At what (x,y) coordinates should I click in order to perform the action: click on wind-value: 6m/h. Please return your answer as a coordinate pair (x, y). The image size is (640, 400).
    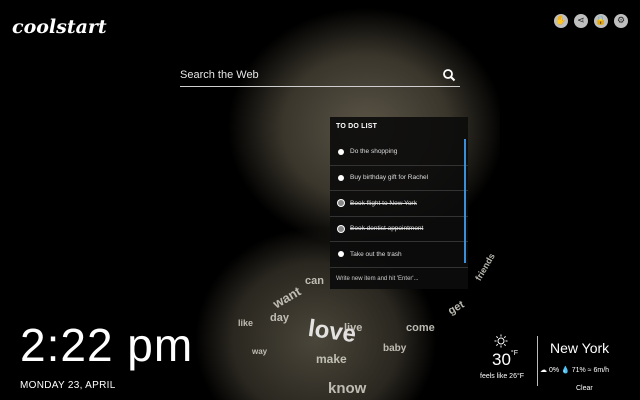
    Looking at the image, I should click on (601, 370).